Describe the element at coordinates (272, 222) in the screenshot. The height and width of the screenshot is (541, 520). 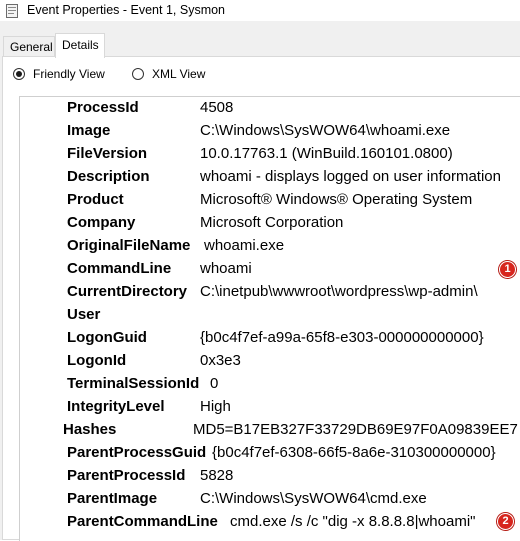
I see `field-value: Microsoft Corporation` at that location.